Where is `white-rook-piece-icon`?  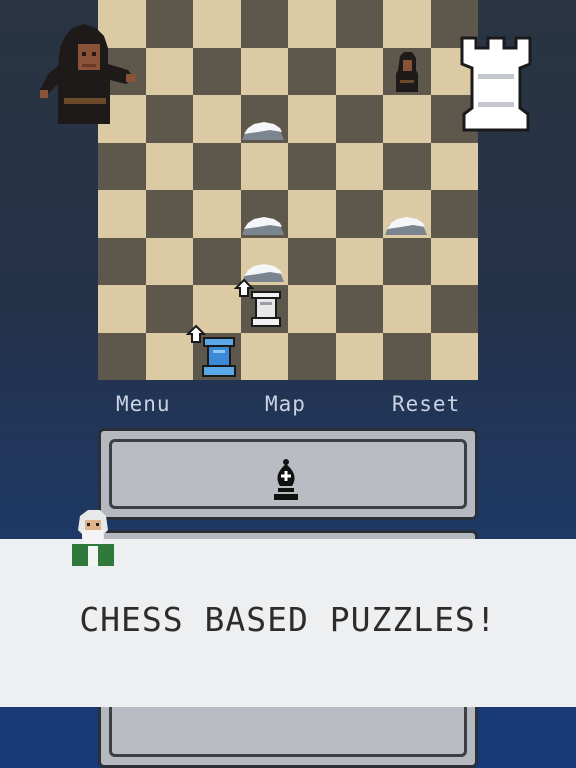 white-rook-piece-icon is located at coordinates (259, 304).